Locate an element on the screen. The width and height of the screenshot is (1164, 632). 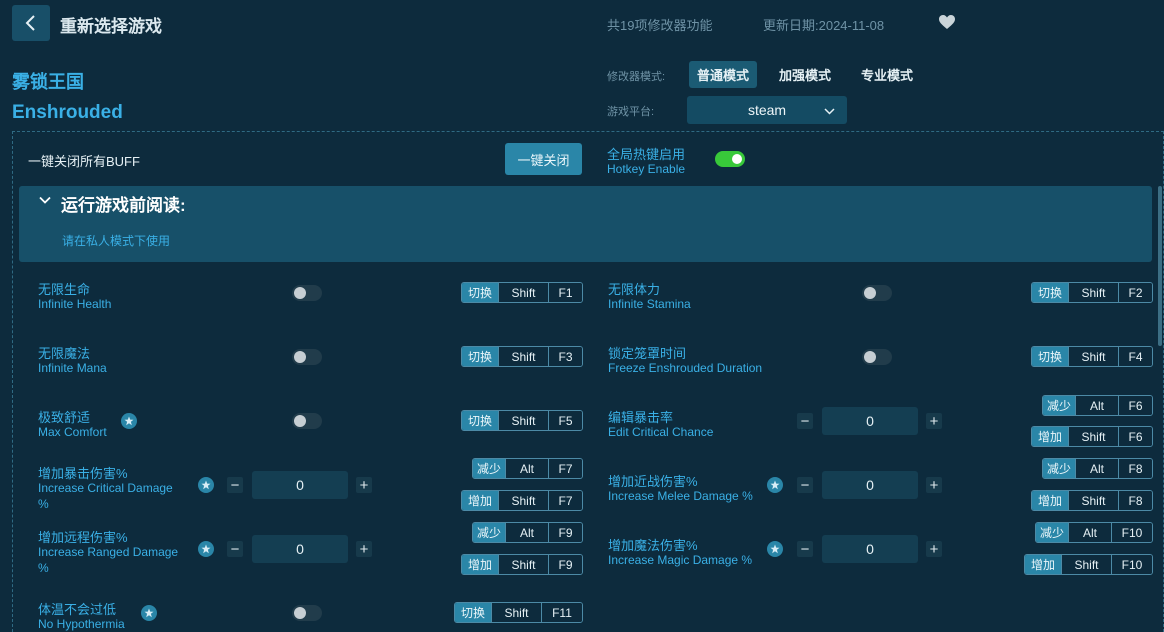
hotkey-chip: 增加 Shift F6 is located at coordinates (1092, 436).